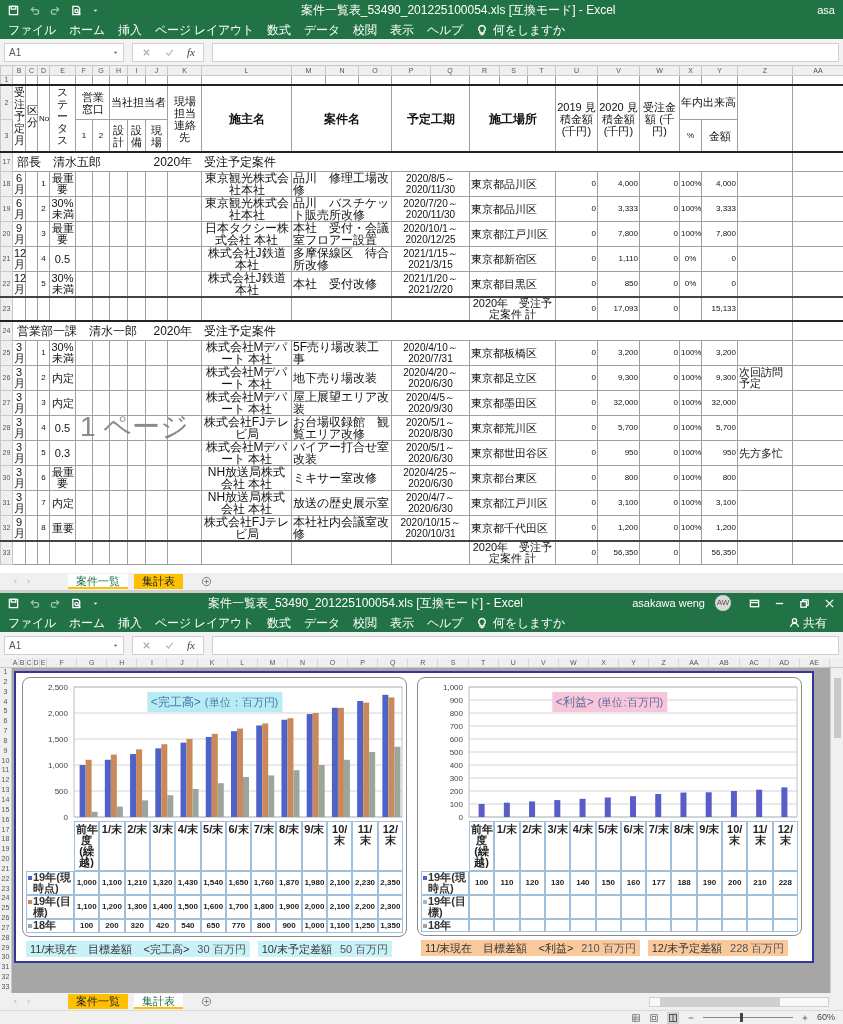 The height and width of the screenshot is (1024, 843). What do you see at coordinates (719, 184) in the screenshot?
I see `table-cell: 4,000` at bounding box center [719, 184].